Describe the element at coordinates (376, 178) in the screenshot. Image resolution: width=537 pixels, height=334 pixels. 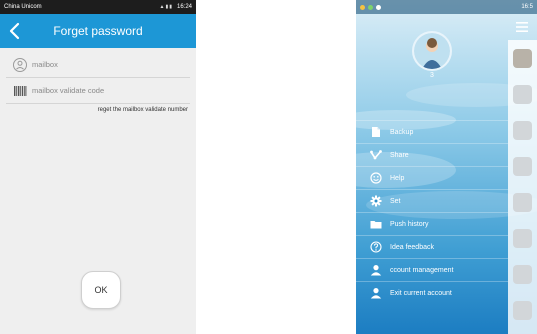
I see `smiley-icon` at that location.